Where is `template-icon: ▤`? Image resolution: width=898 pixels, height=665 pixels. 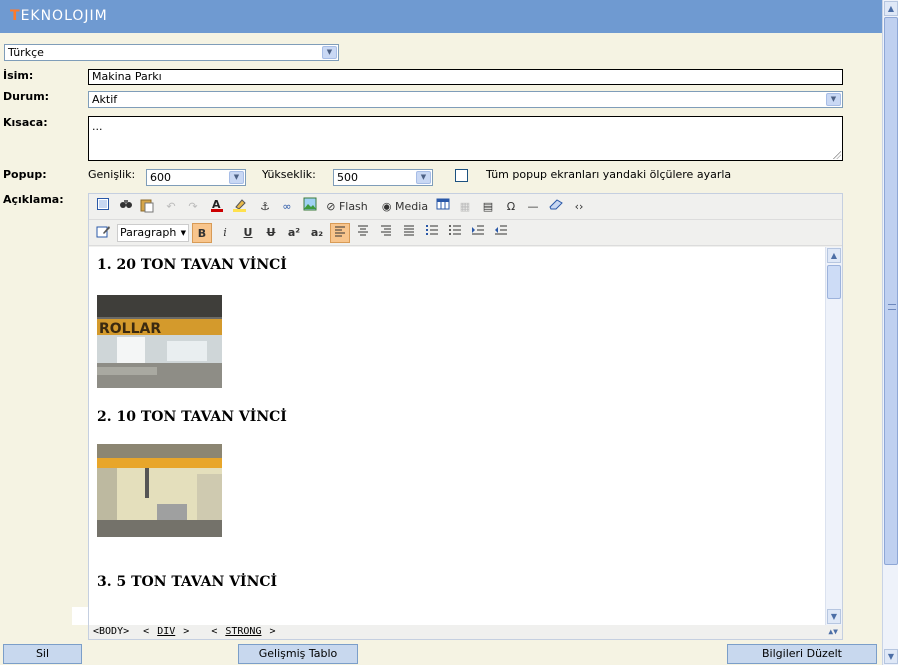 template-icon: ▤ is located at coordinates (488, 207).